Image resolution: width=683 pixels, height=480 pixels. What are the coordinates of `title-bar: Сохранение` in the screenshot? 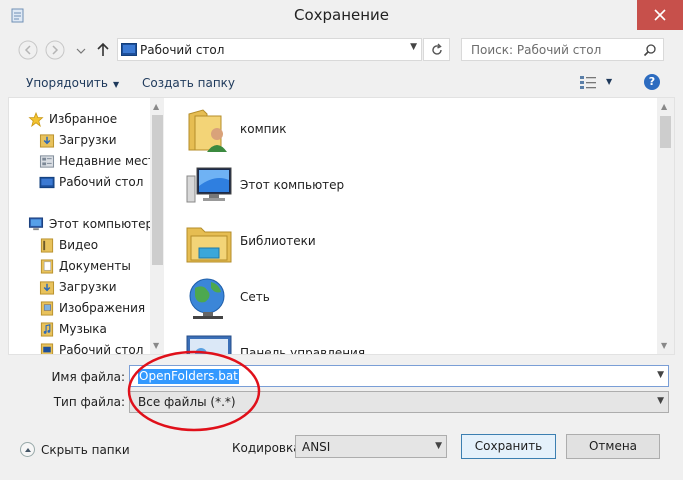 It's located at (341, 16).